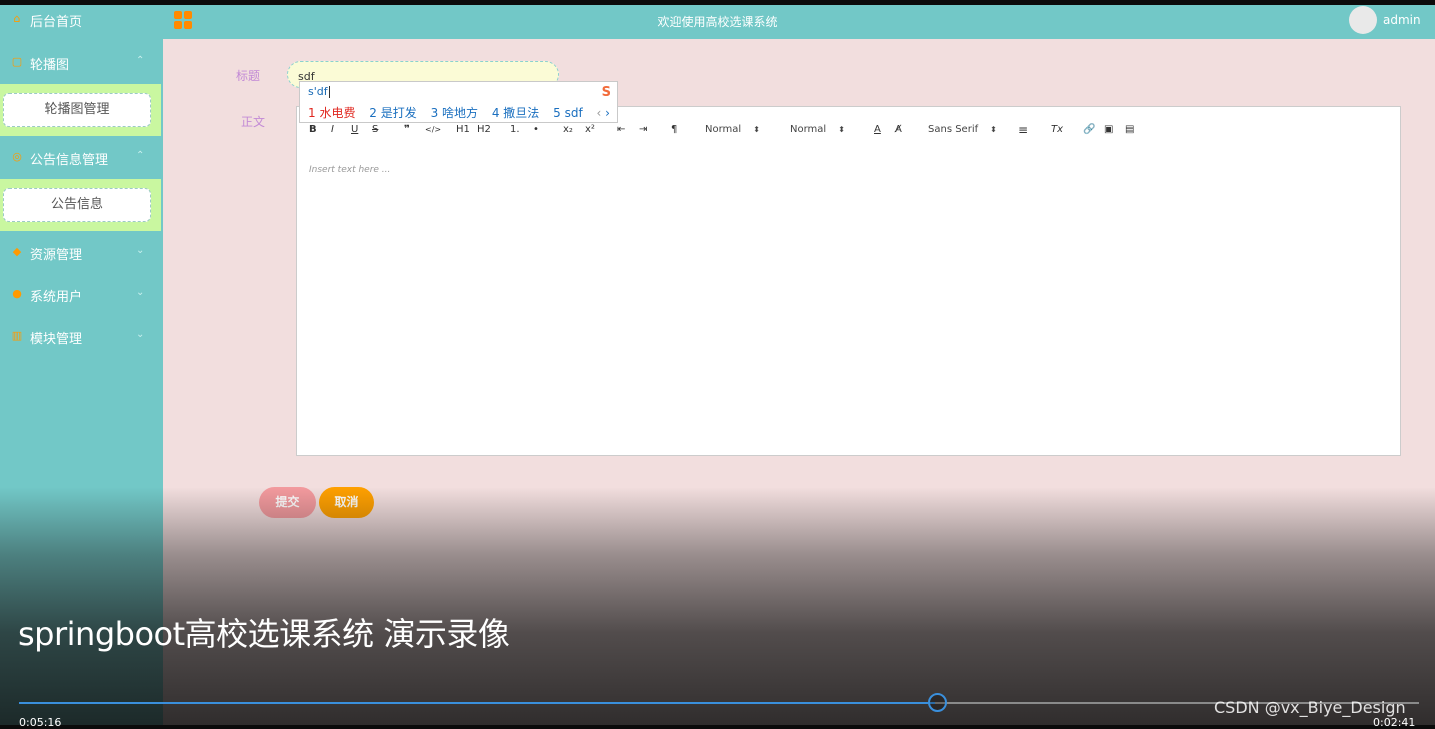 Image resolution: width=1435 pixels, height=729 pixels. I want to click on outdent-button: ⇤, so click(621, 130).